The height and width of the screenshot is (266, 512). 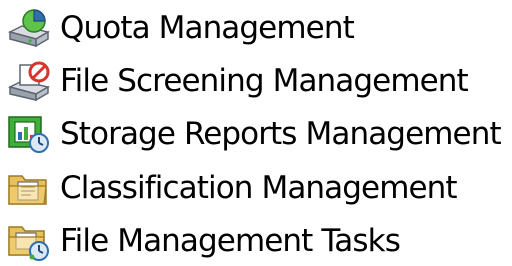 I want to click on tree-item-file-screening-management: File Screening Management, so click(x=237, y=81).